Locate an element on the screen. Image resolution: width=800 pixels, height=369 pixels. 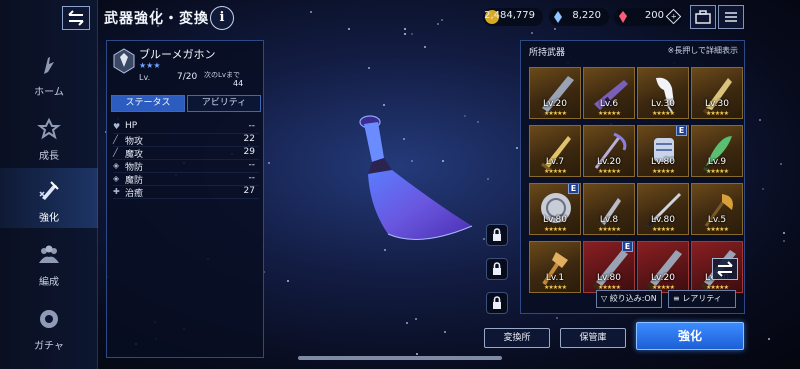
exchange-button: 変換所 is located at coordinates (517, 338).